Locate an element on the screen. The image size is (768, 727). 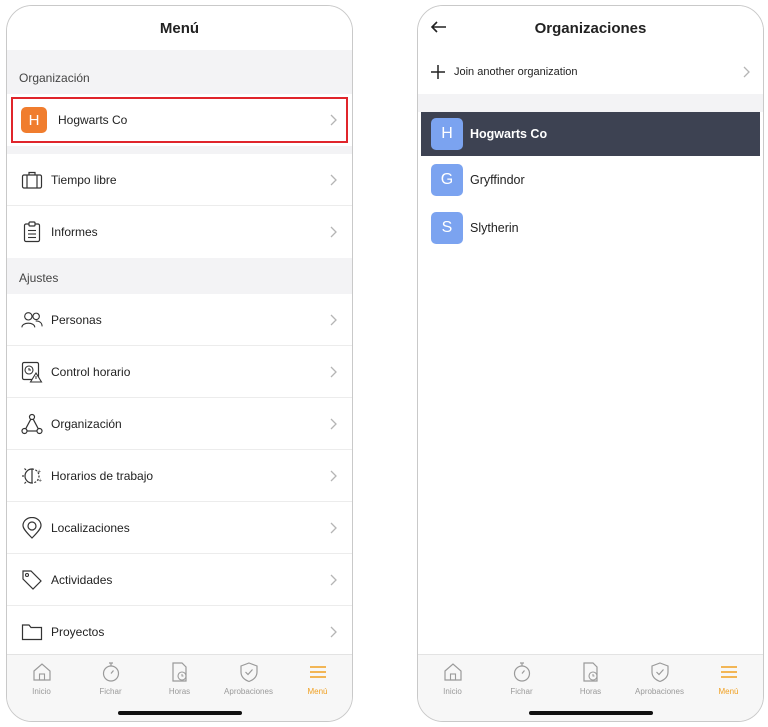
menu-item-control-horario: Control horario is located at coordinates (179, 372).